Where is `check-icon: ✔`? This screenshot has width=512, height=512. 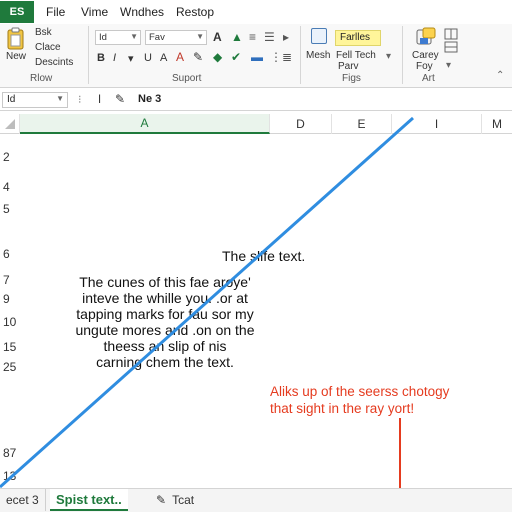
check-icon: ✔ is located at coordinates (236, 57).